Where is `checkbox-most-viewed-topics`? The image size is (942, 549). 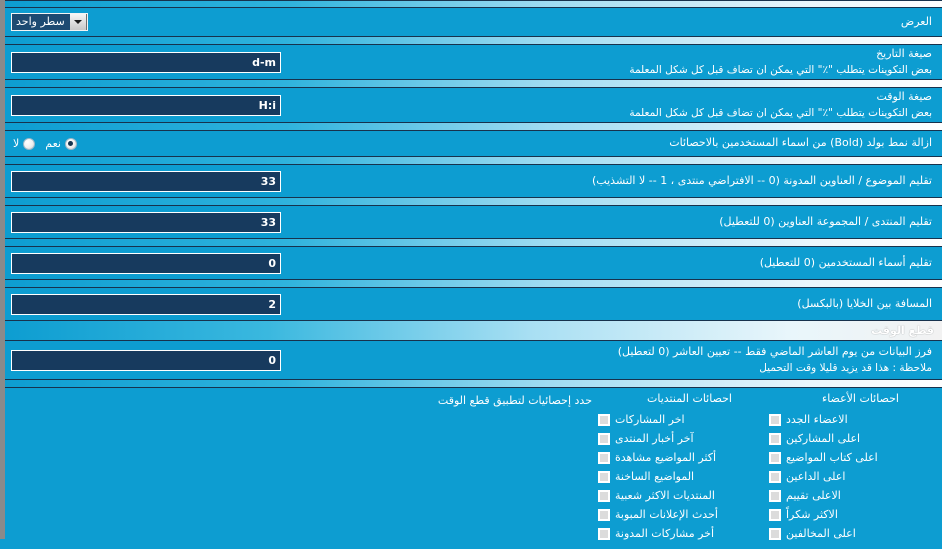
checkbox-most-viewed-topics is located at coordinates (604, 457).